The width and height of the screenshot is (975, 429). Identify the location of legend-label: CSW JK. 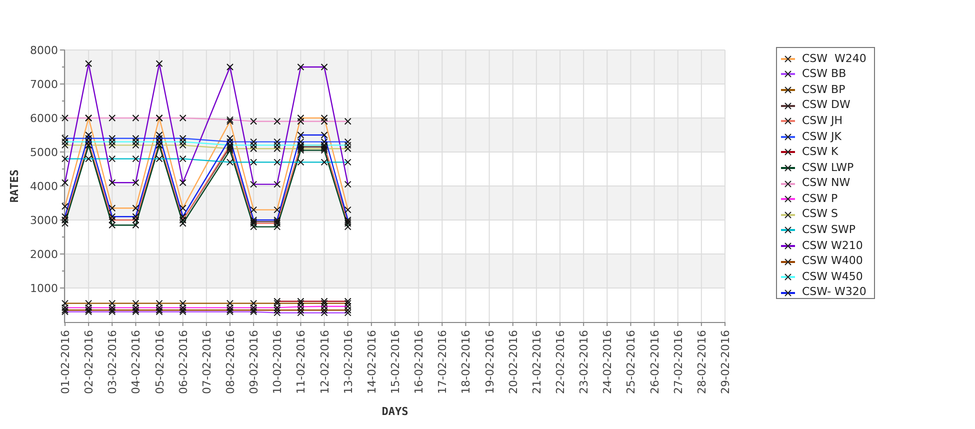
(822, 136).